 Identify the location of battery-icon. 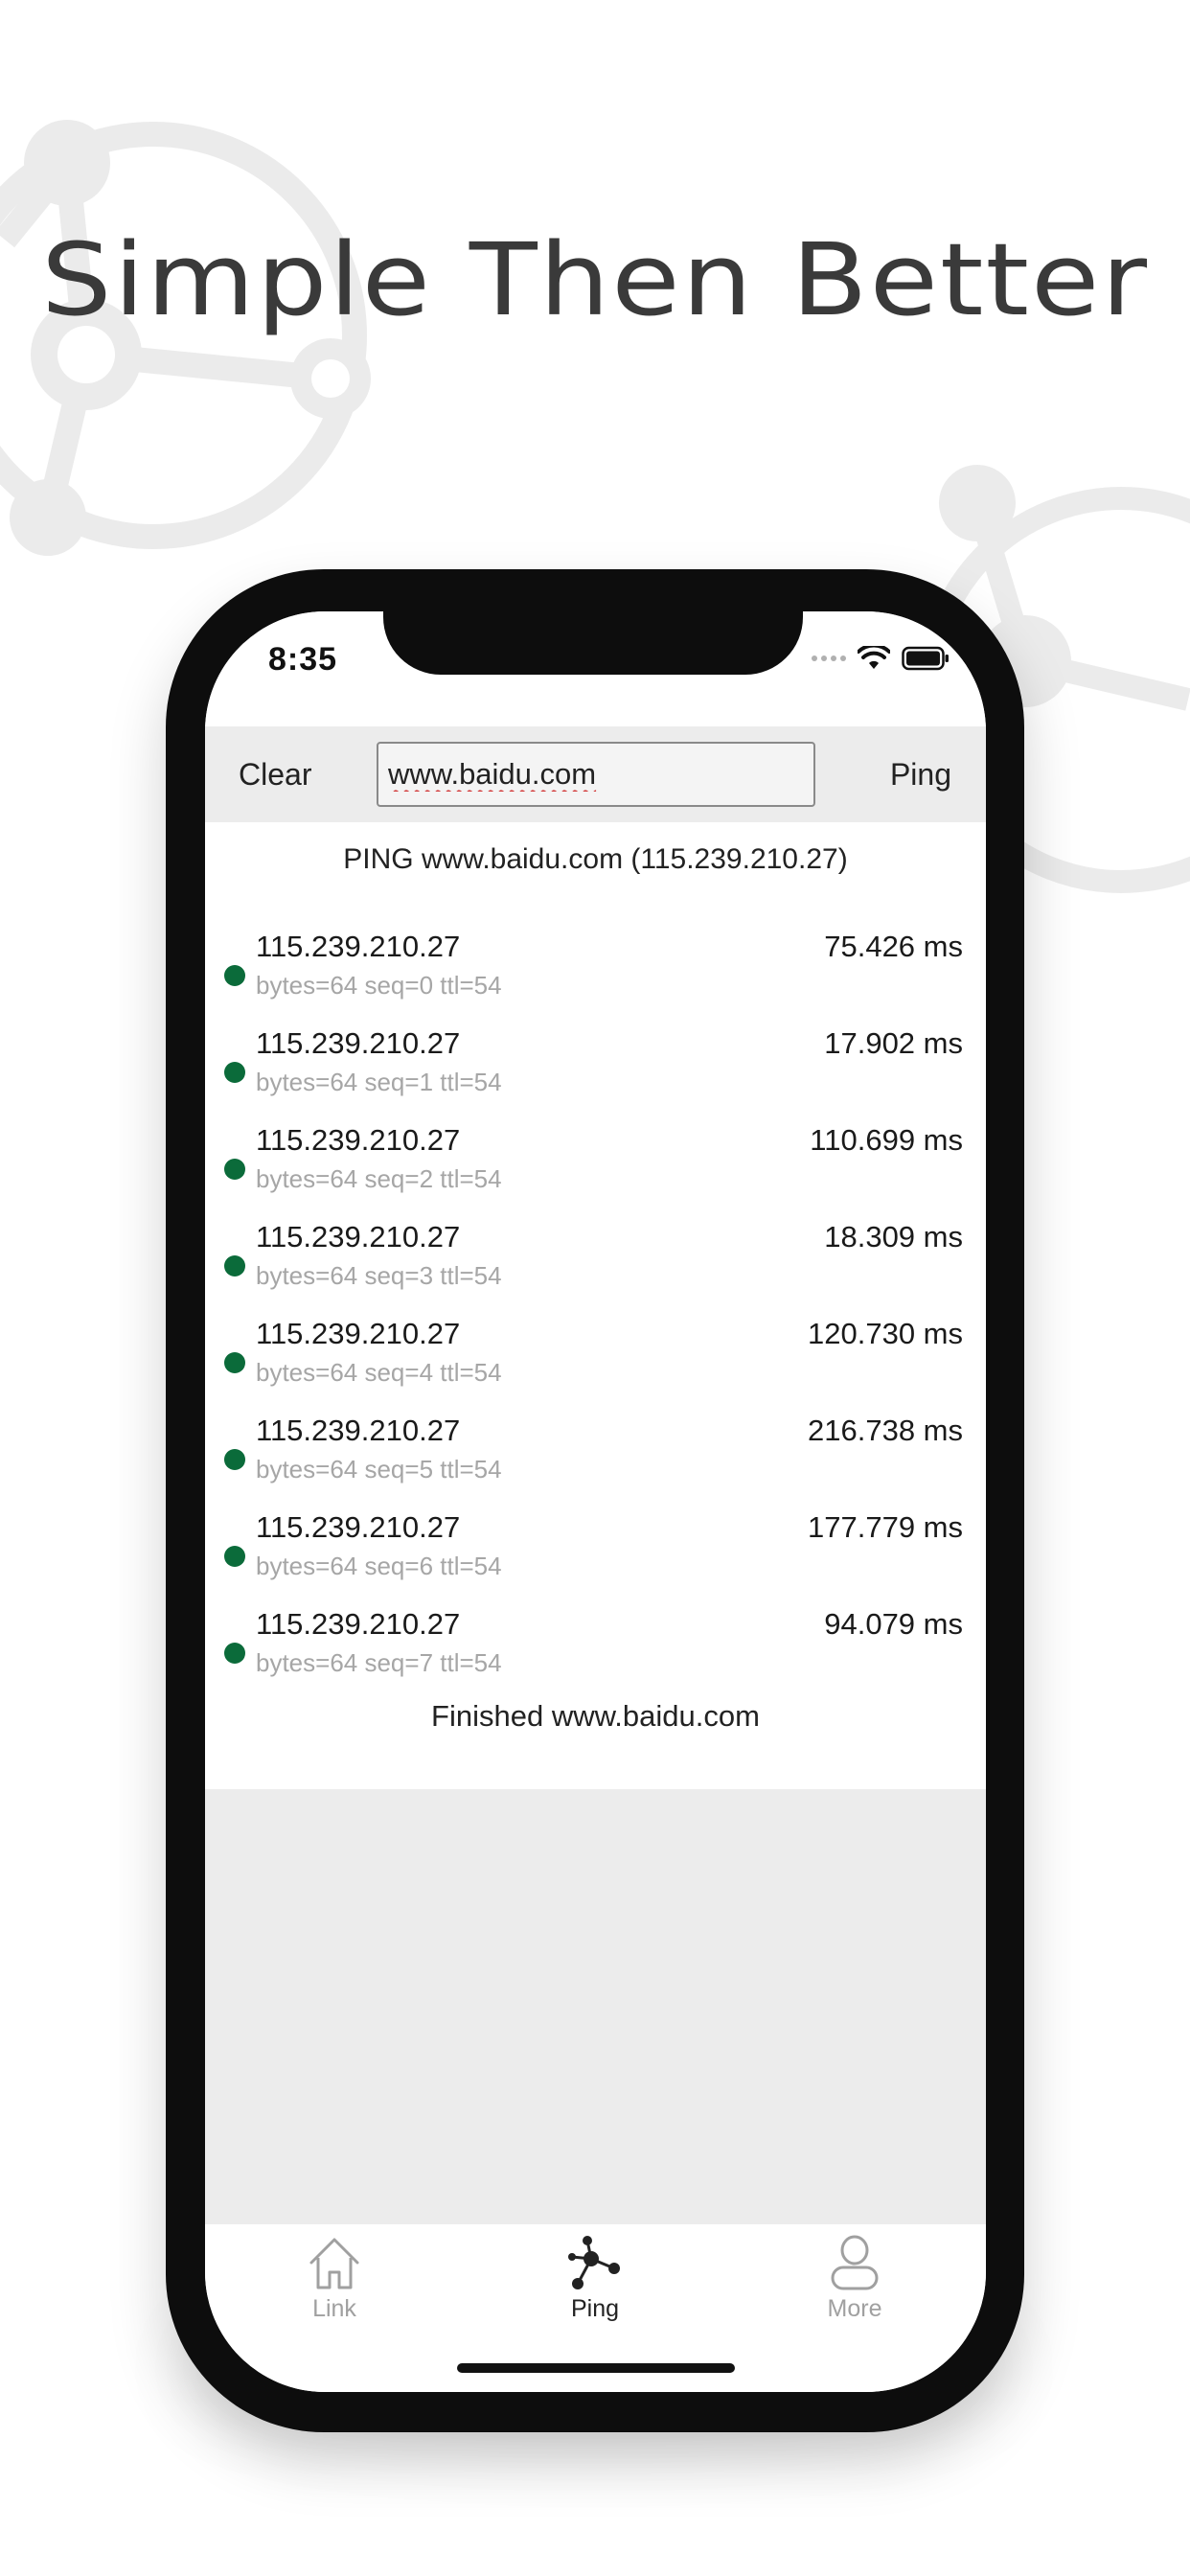
(926, 658).